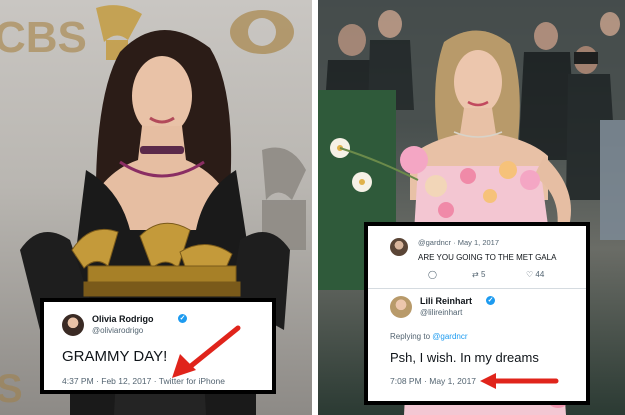 The width and height of the screenshot is (625, 415). I want to click on author-avatar, so click(401, 307).